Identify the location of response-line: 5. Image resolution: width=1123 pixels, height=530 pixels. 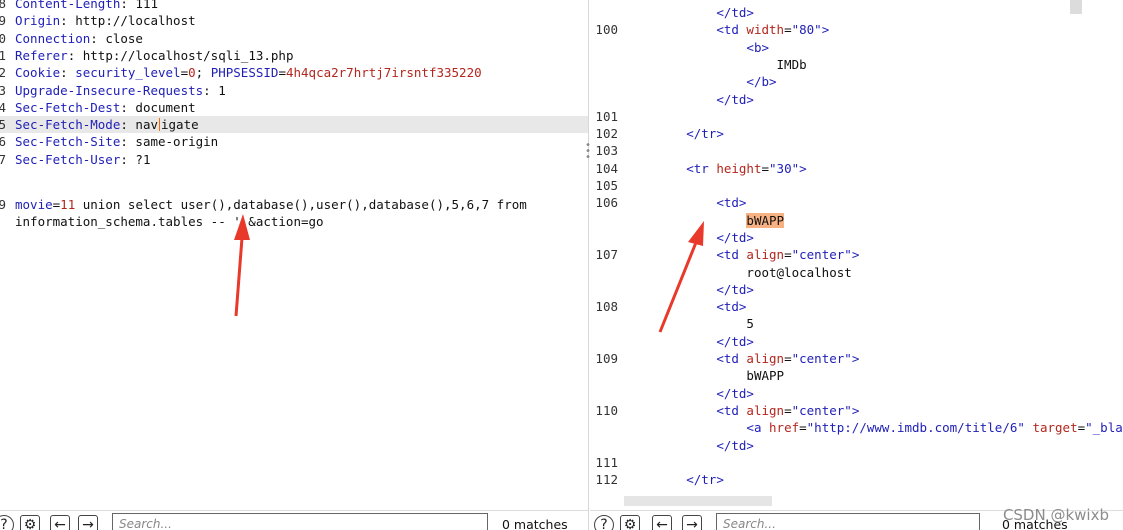
(856, 323).